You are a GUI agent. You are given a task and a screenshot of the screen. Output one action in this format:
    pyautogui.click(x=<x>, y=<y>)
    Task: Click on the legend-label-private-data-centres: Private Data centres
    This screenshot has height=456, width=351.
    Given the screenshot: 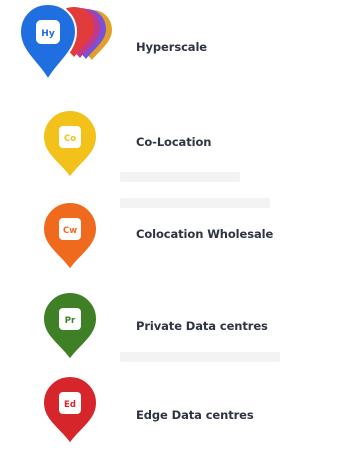 What is the action you would take?
    pyautogui.click(x=202, y=326)
    